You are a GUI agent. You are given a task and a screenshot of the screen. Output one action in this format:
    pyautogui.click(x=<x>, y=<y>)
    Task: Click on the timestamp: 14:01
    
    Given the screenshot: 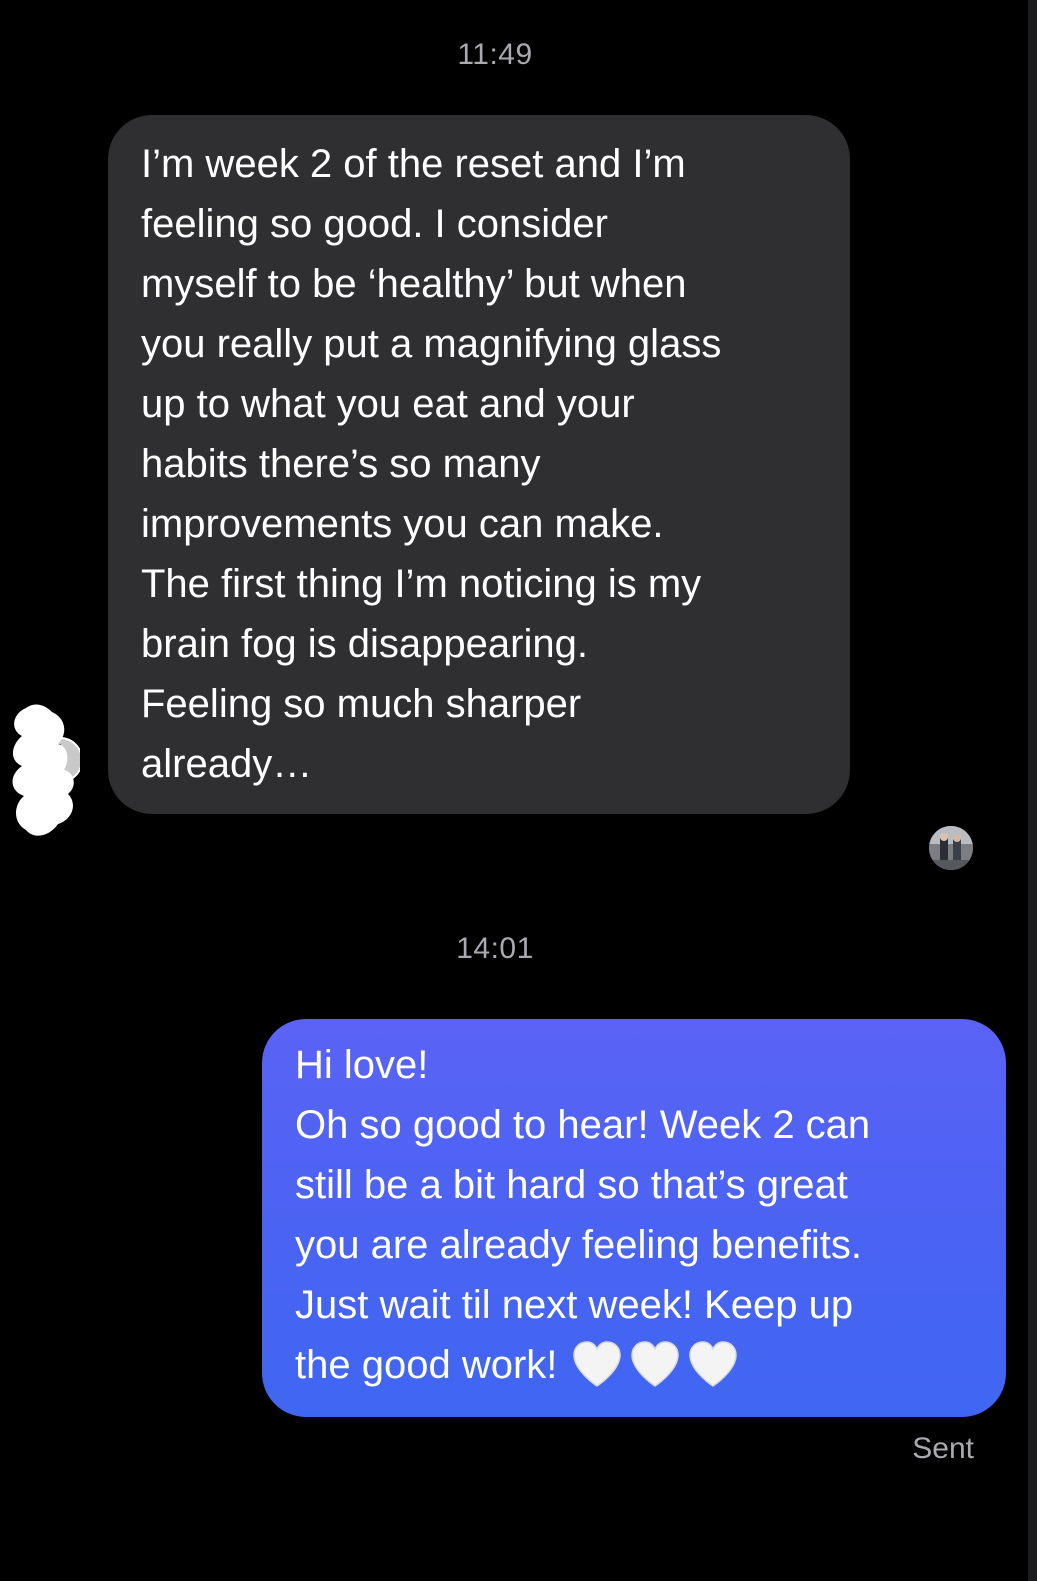 What is the action you would take?
    pyautogui.click(x=495, y=948)
    